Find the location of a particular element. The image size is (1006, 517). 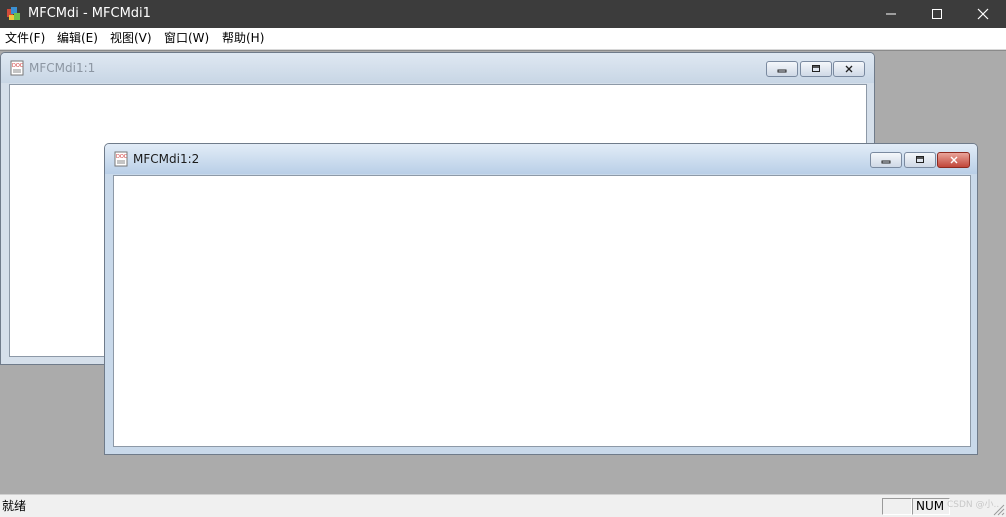

window-title: MFCMdi - MFCMdi1 is located at coordinates (89, 13).